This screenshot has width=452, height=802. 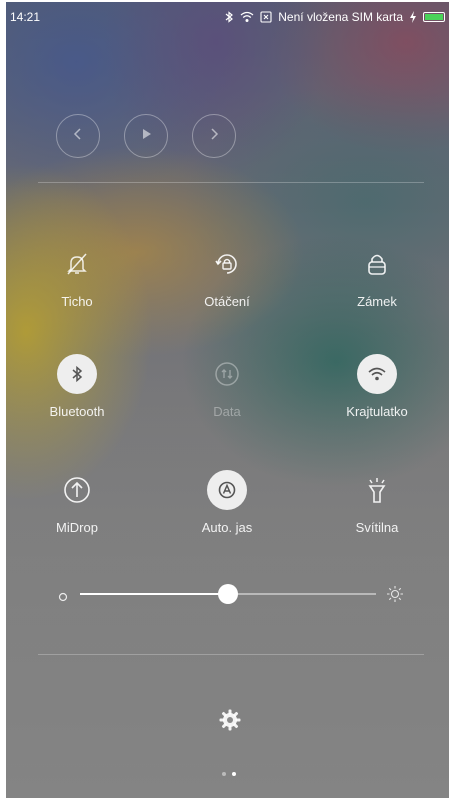 I want to click on settings-button, so click(x=230, y=722).